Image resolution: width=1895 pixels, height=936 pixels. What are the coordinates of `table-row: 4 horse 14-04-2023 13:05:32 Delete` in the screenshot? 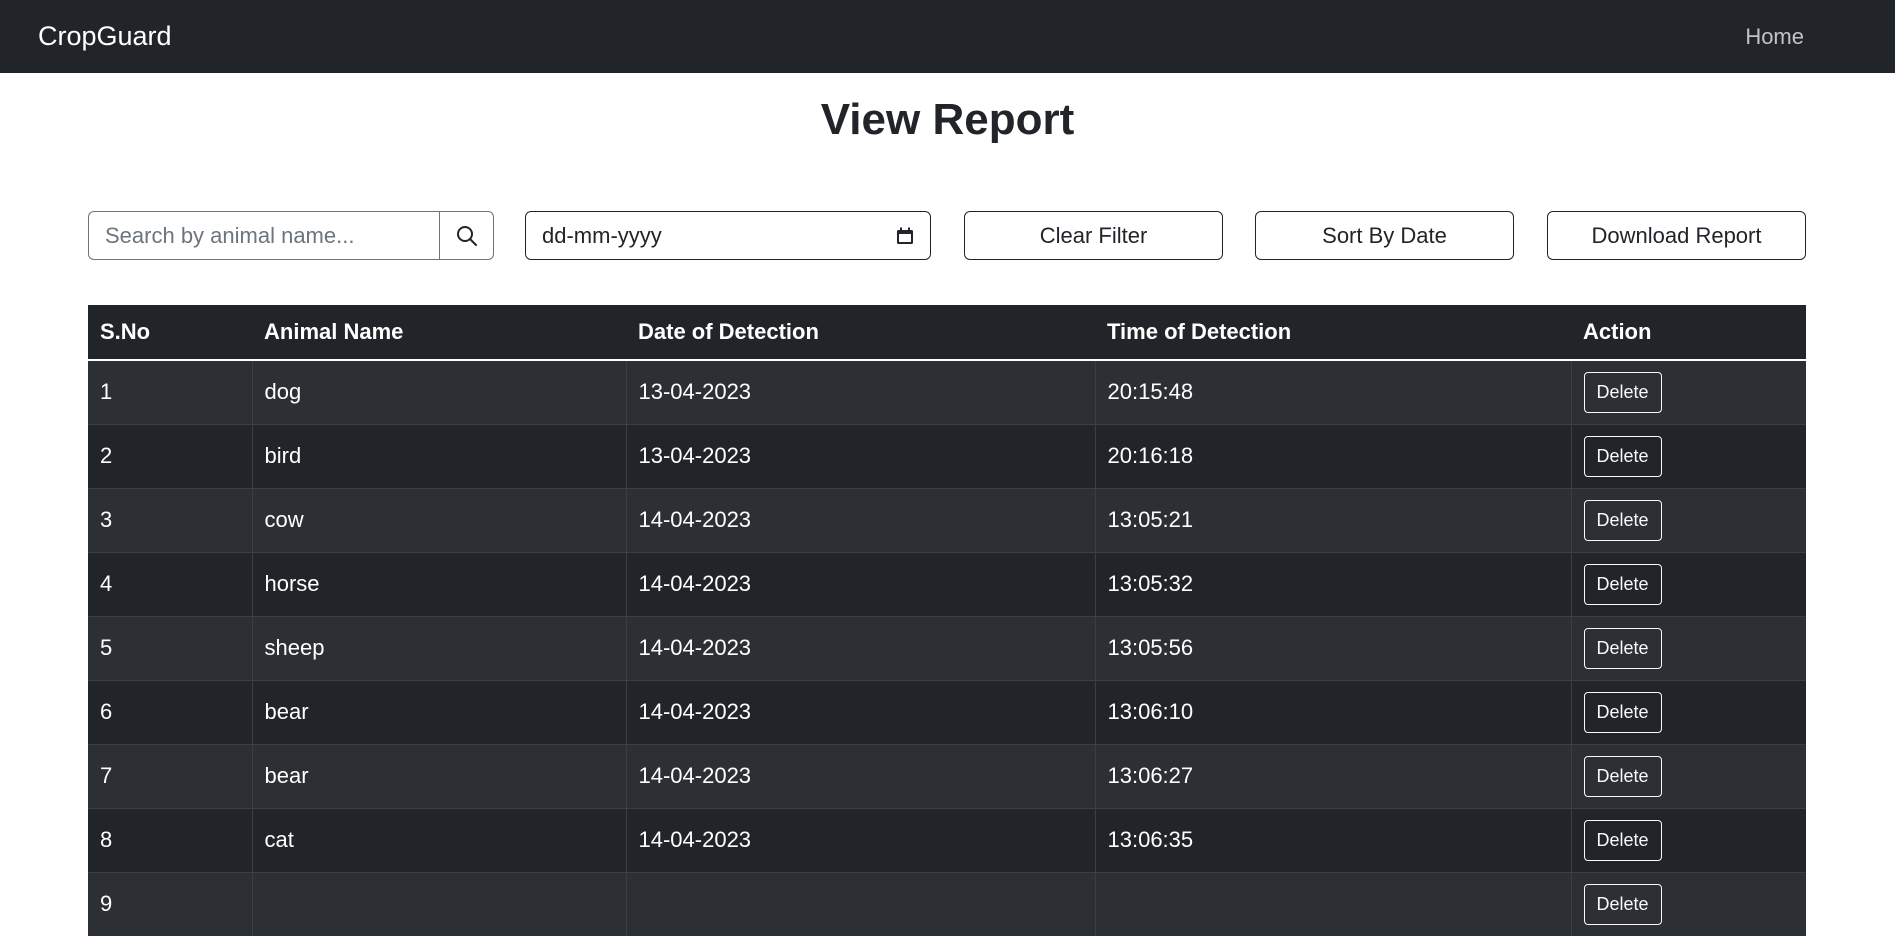 It's located at (947, 583).